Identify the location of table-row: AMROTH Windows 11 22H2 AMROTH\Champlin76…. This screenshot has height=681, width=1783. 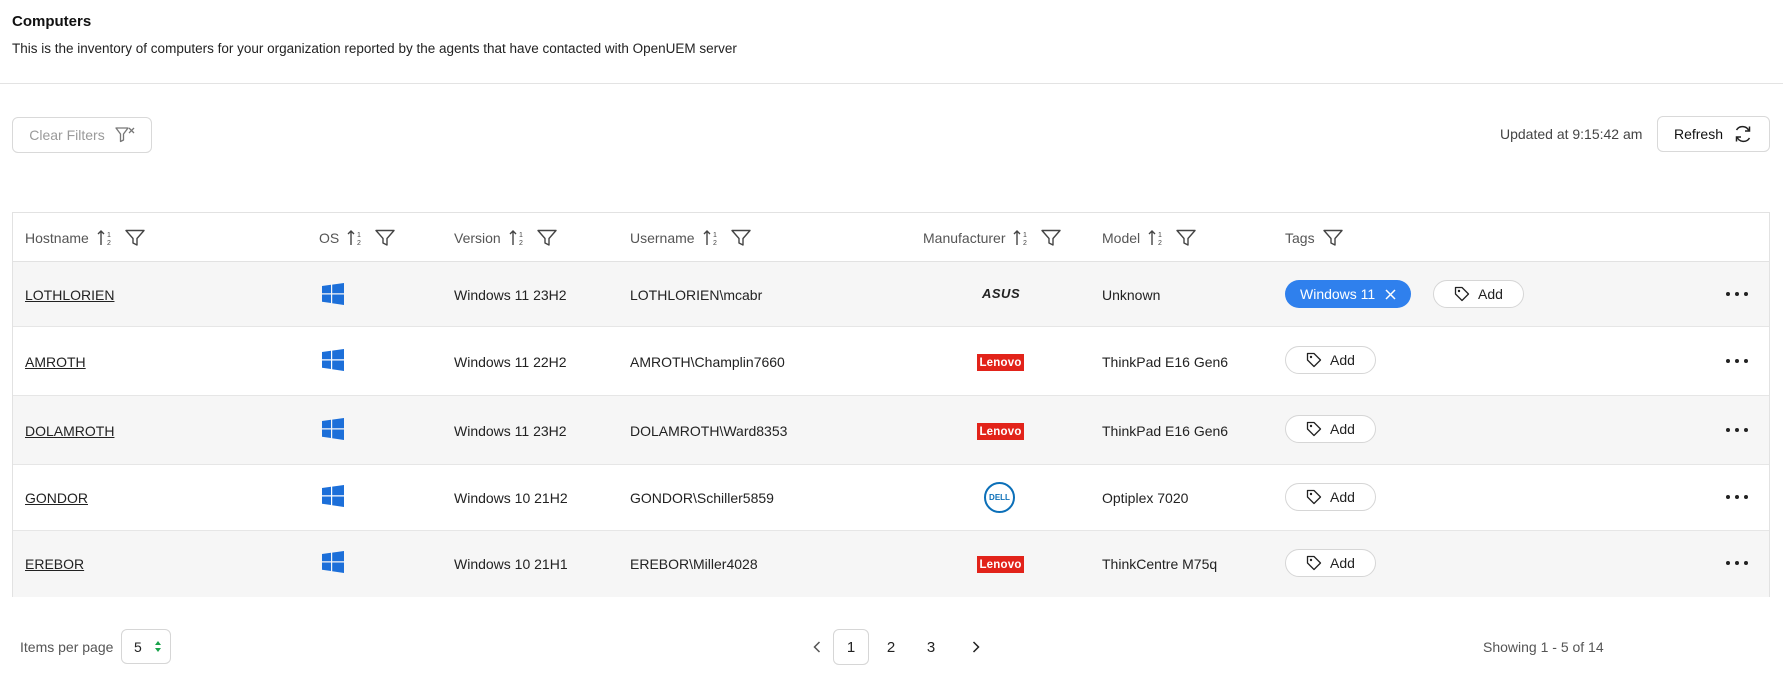
(891, 361).